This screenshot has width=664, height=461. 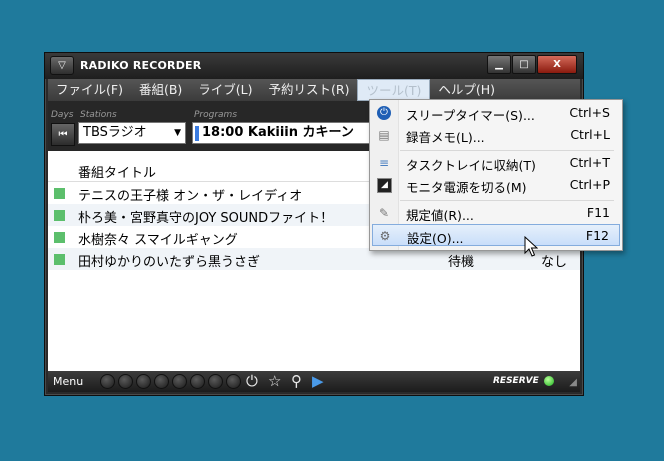 What do you see at coordinates (117, 171) in the screenshot?
I see `column-title: 番組タイトル` at bounding box center [117, 171].